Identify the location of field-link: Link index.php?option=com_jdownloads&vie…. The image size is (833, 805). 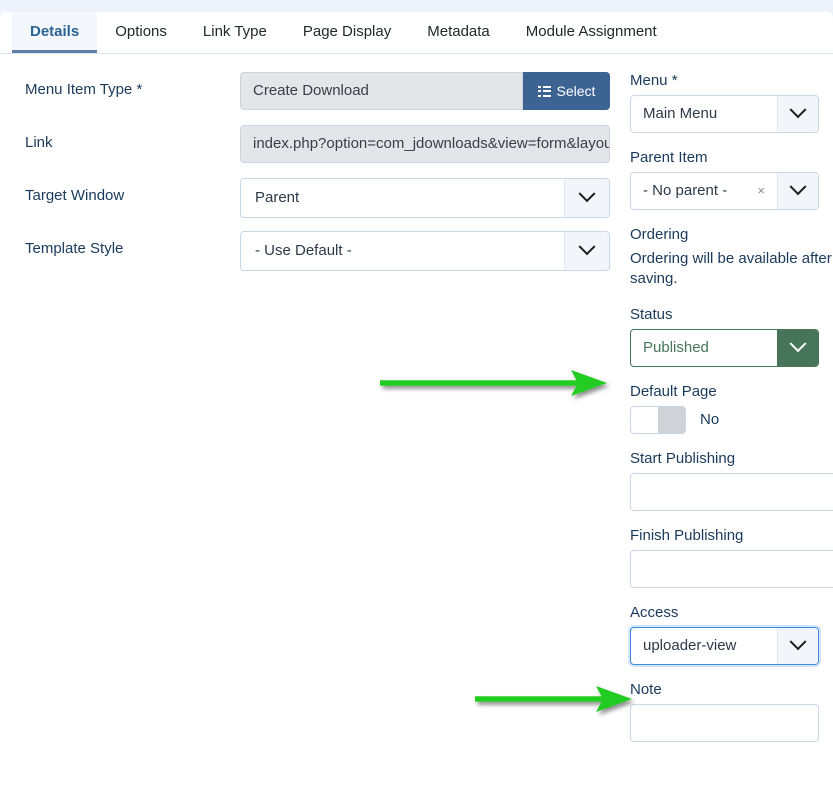
(315, 144).